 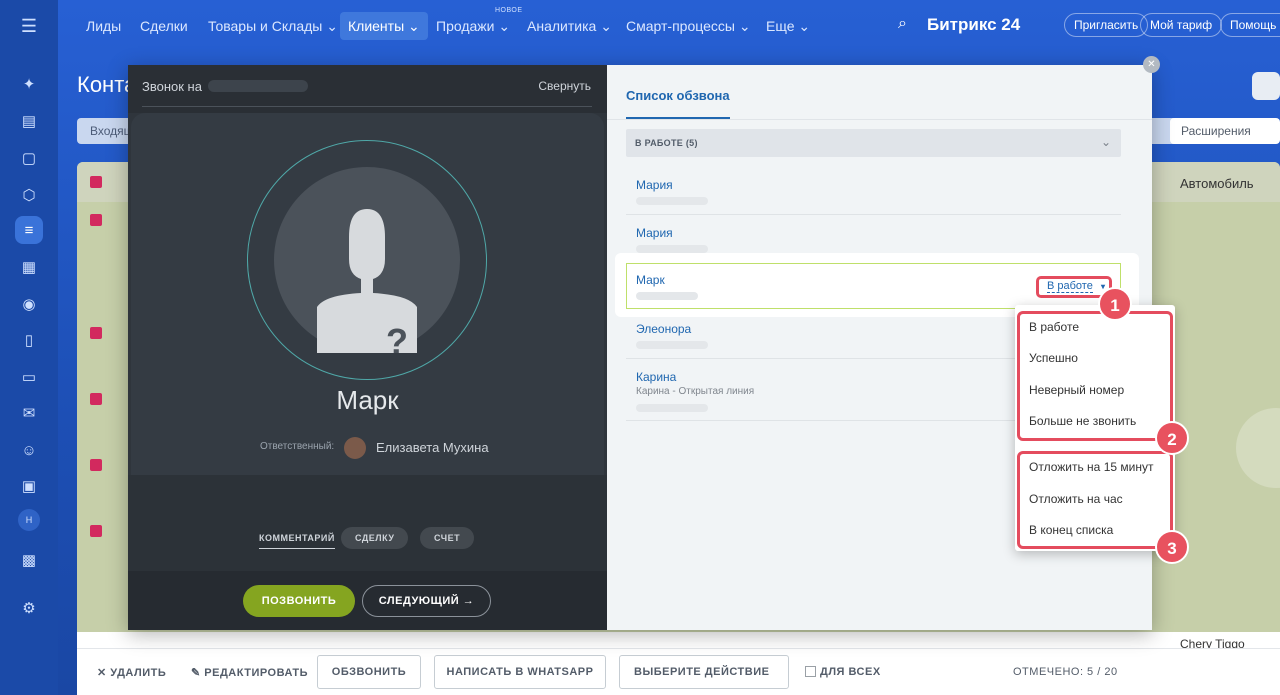 I want to click on nav-products: Товары и Склады ⌄, so click(x=273, y=26).